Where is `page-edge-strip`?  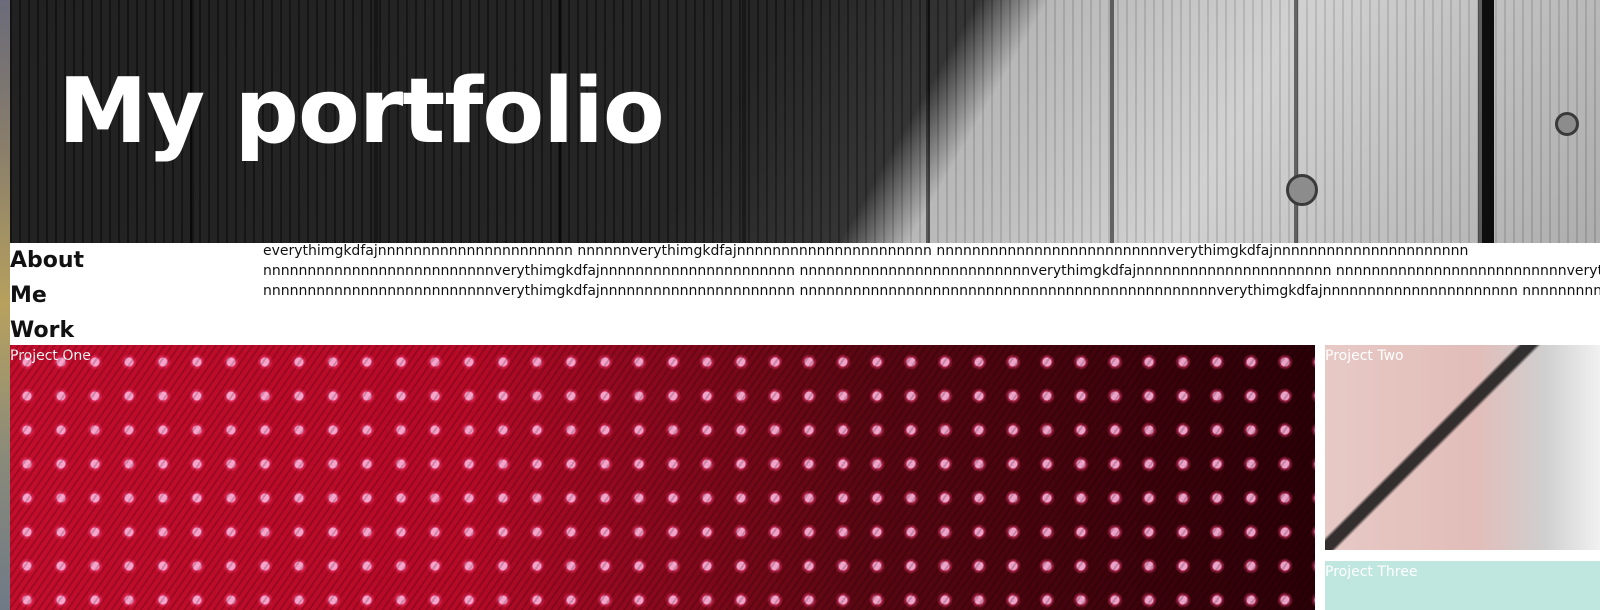 page-edge-strip is located at coordinates (5, 305).